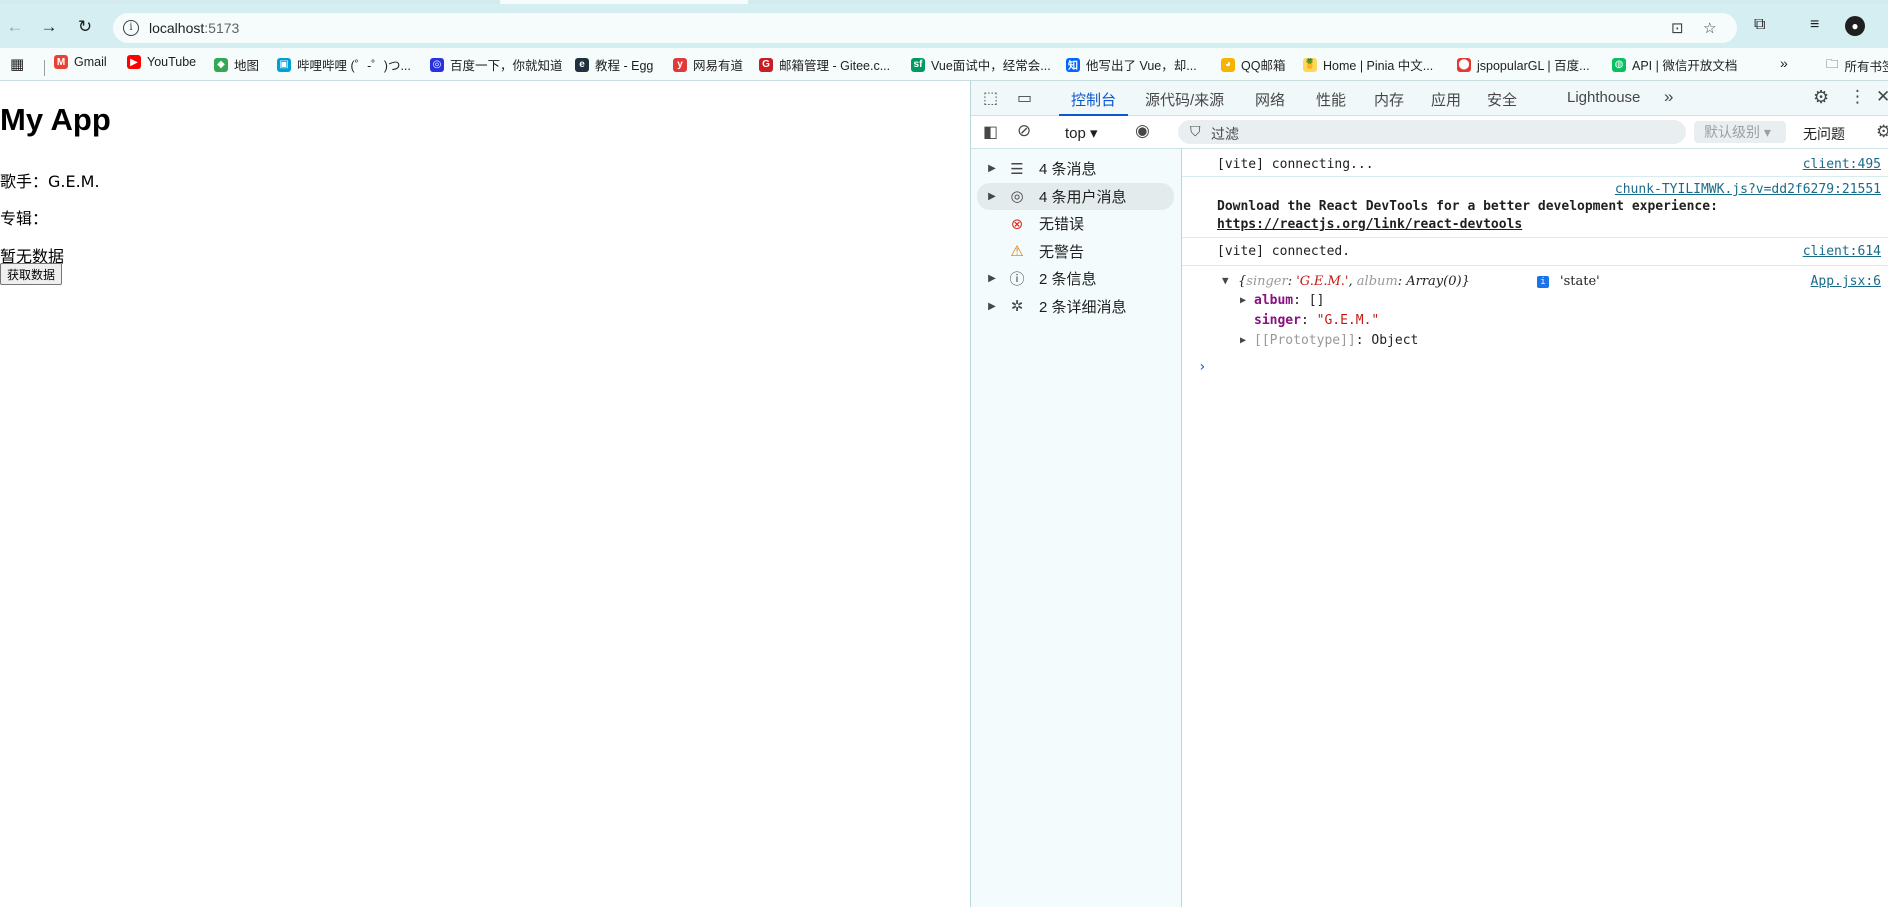 This screenshot has width=1888, height=907. I want to click on all-bookmarks-button: 🗀所有书签, so click(1857, 65).